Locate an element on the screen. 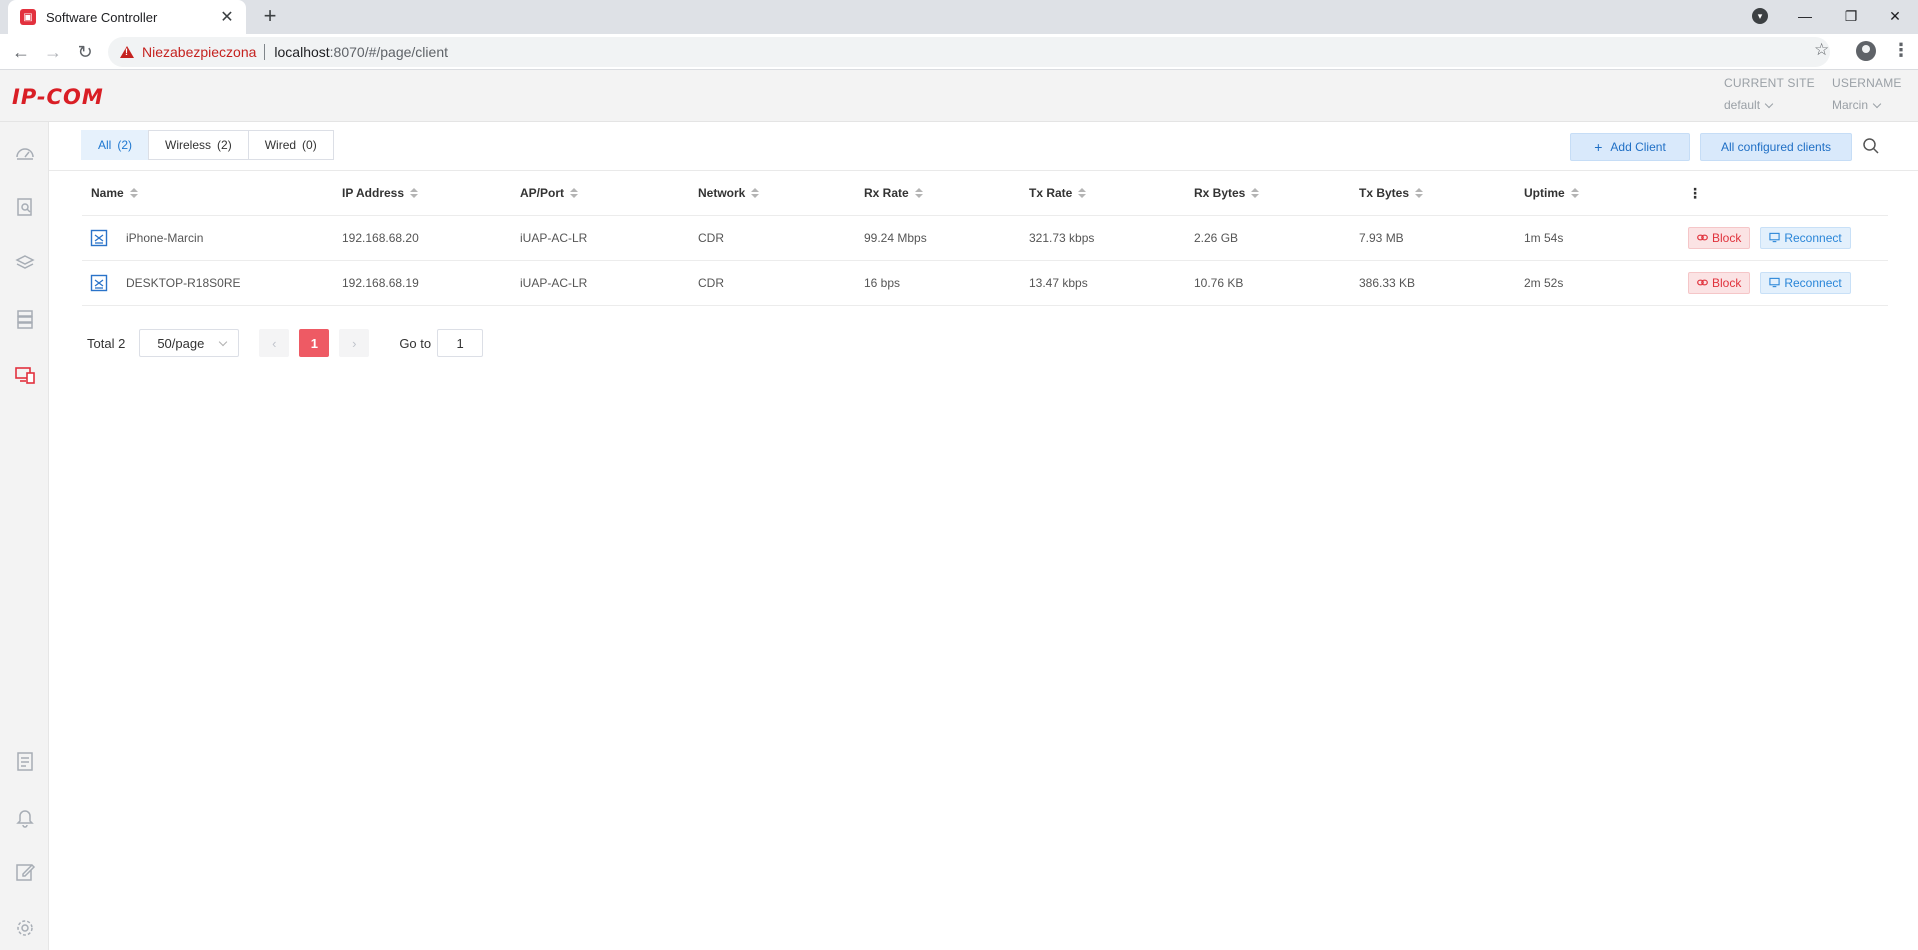 The image size is (1918, 950). tab-title: Software Controller is located at coordinates (102, 17).